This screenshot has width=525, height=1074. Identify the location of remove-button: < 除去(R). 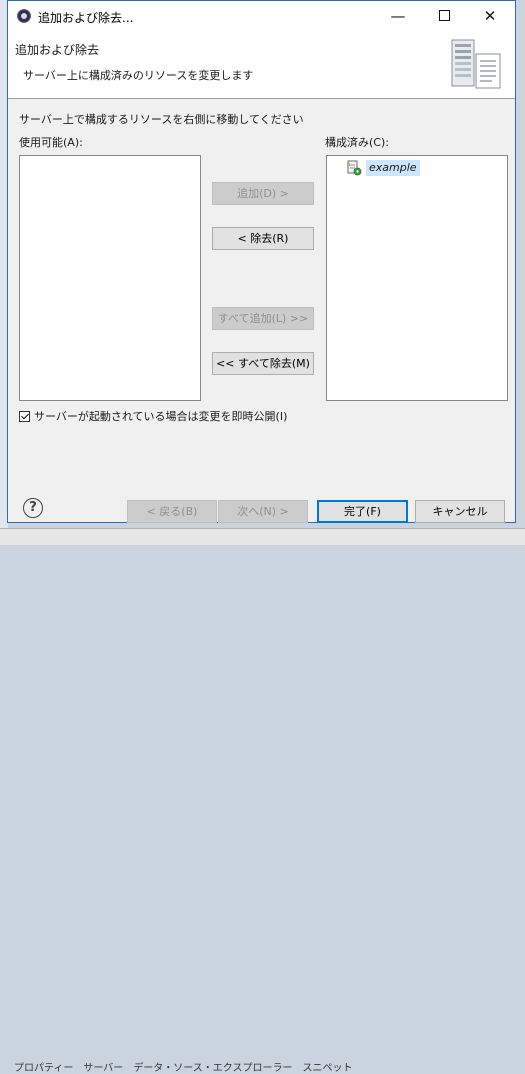
(263, 238).